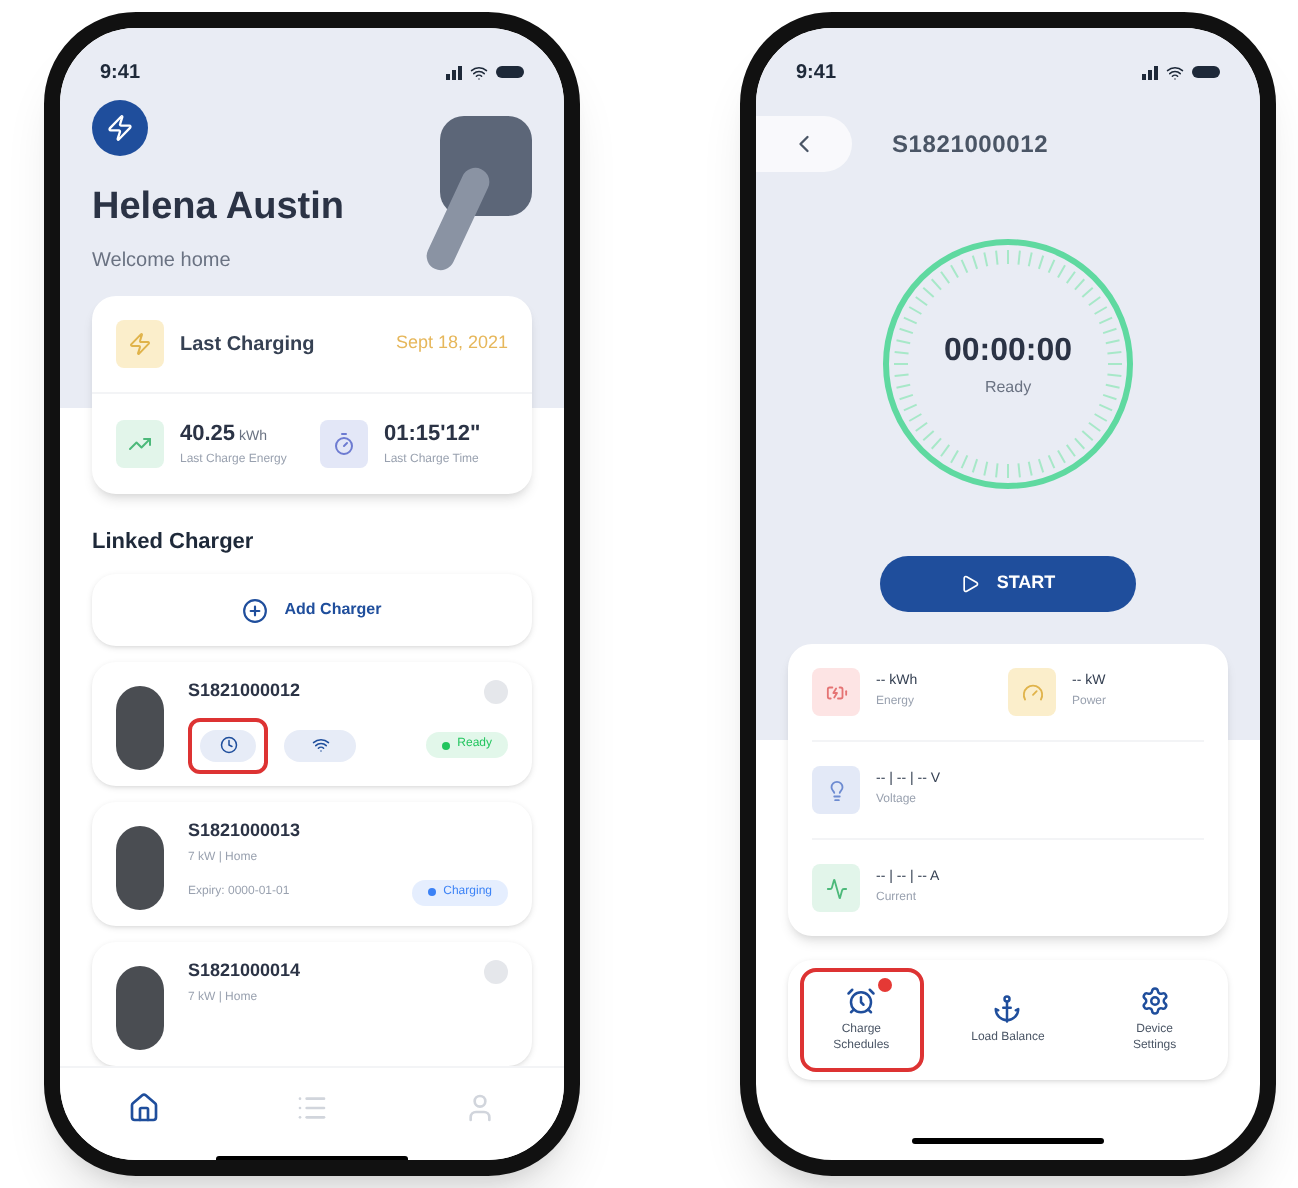  What do you see at coordinates (248, 345) in the screenshot?
I see `last-charging-label: Last Charging` at bounding box center [248, 345].